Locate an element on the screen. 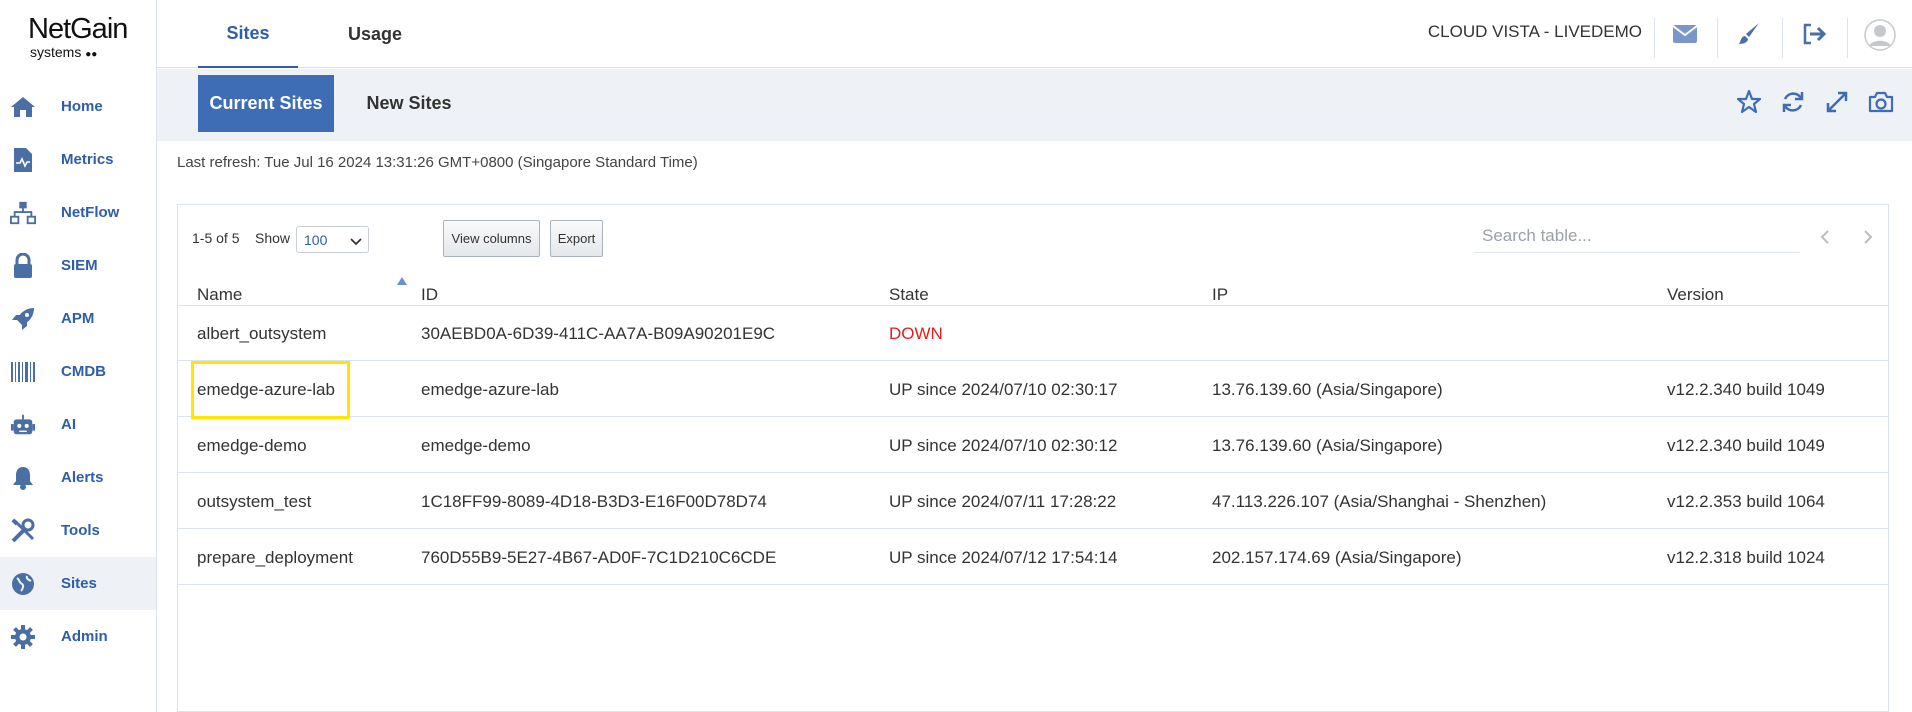  sidebar-item-tools: Tools is located at coordinates (78, 530).